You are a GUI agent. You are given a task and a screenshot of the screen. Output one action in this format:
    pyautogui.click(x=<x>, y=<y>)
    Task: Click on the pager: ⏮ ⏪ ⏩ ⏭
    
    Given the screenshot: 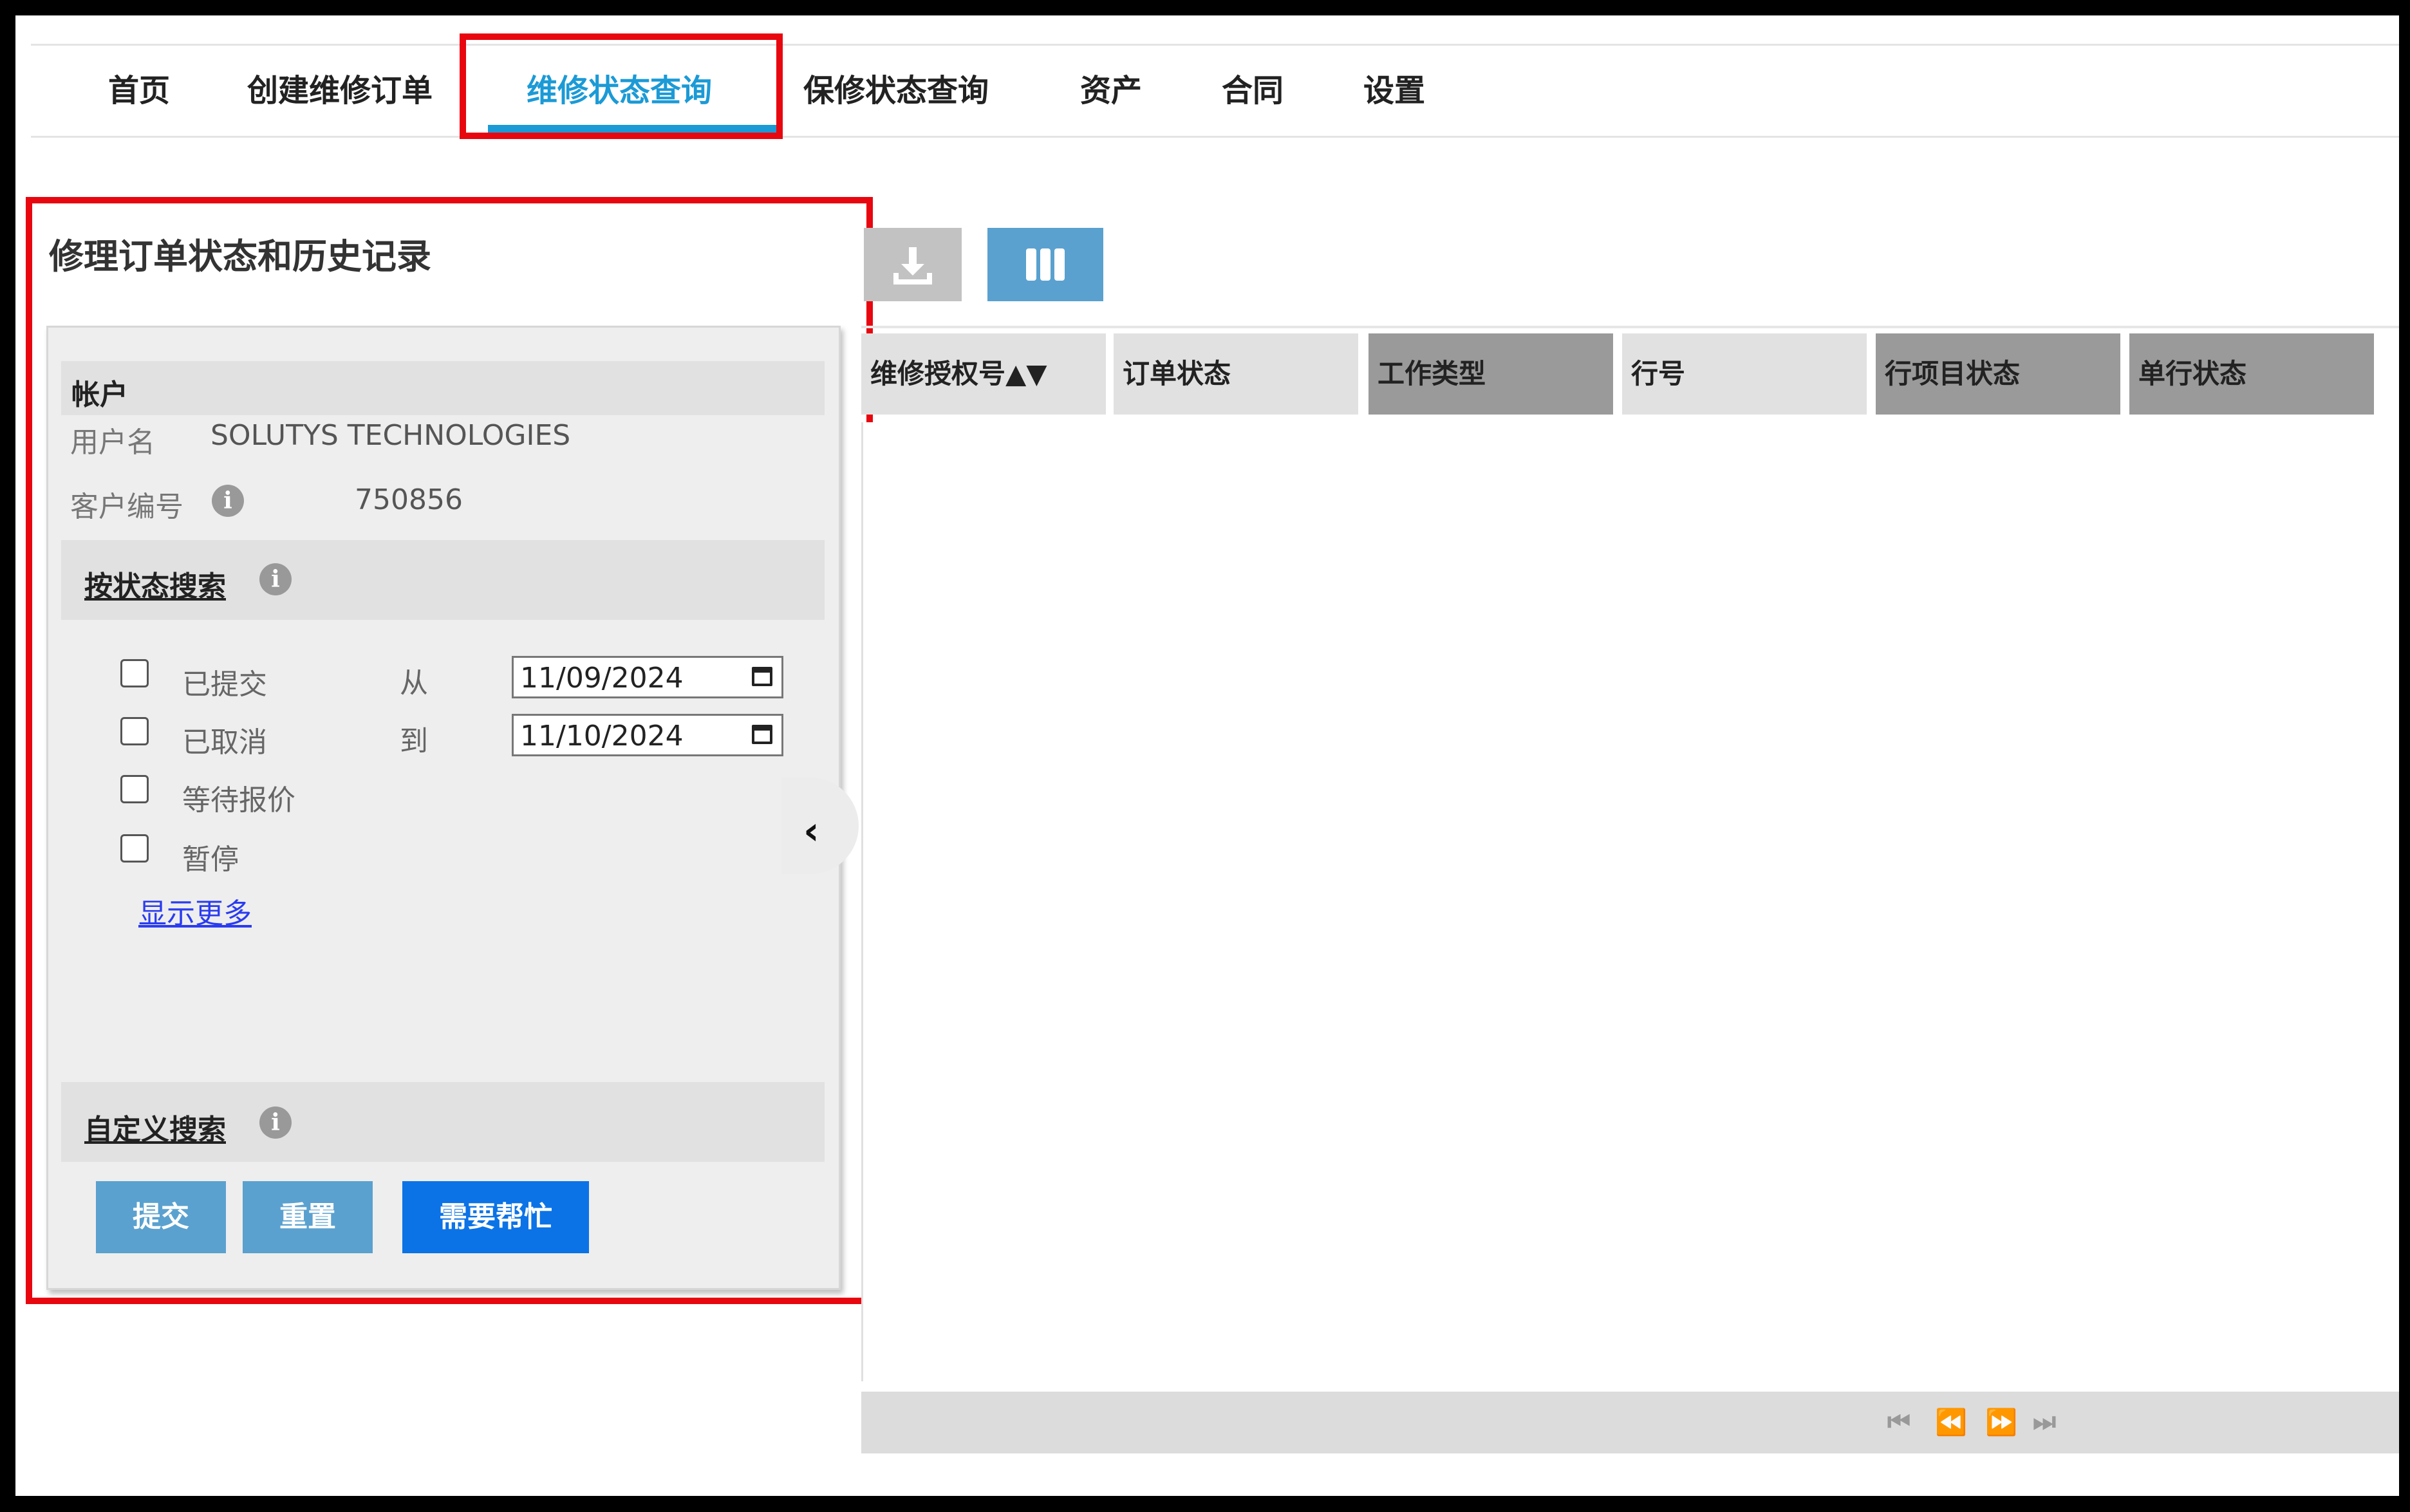 What is the action you would take?
    pyautogui.click(x=1630, y=1422)
    